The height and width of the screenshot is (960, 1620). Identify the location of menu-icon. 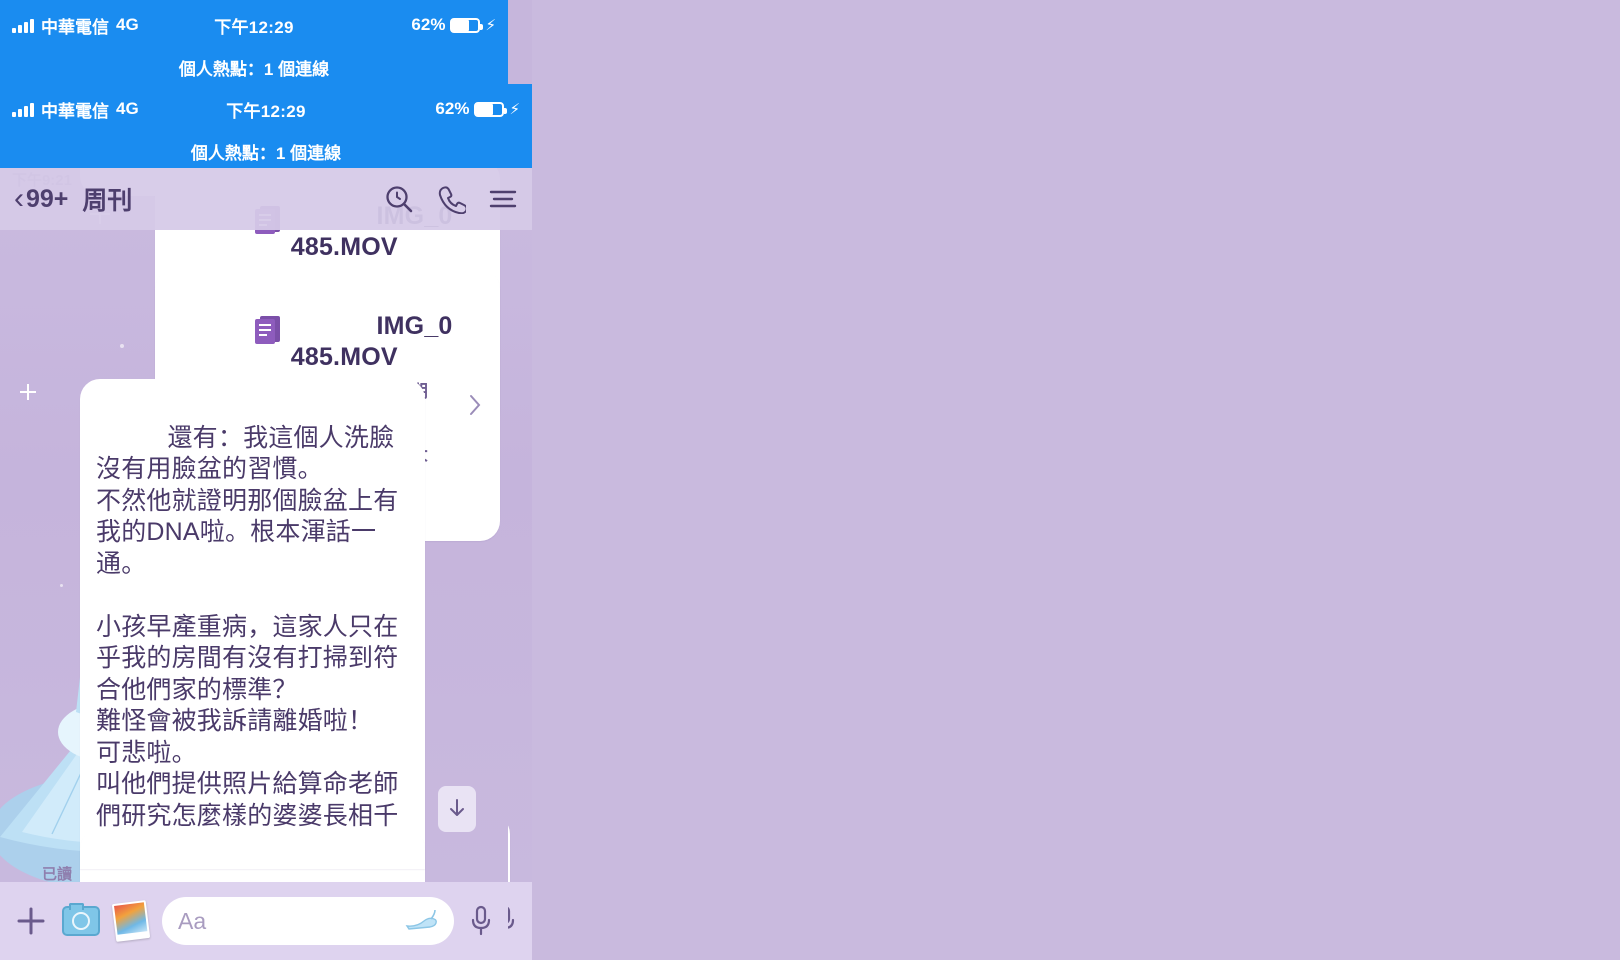
(503, 199).